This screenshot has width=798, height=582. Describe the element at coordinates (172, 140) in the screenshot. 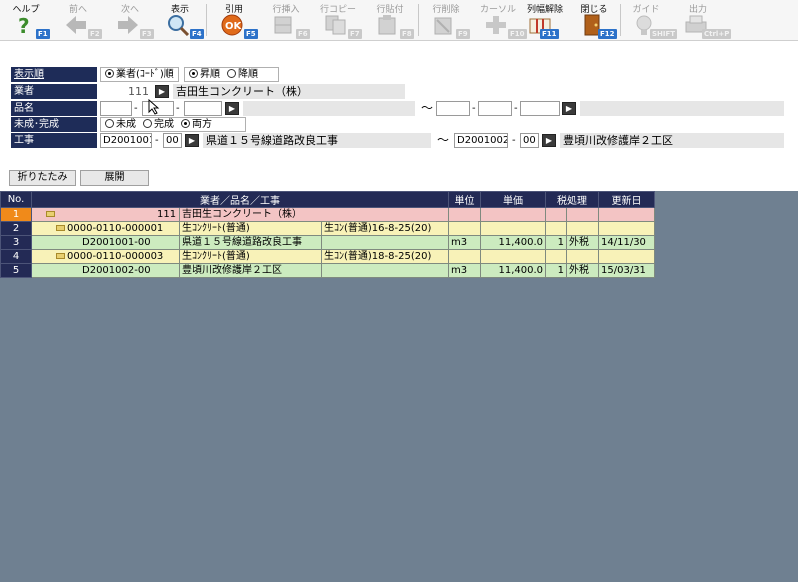

I see `project-from-branch-field: 00` at that location.